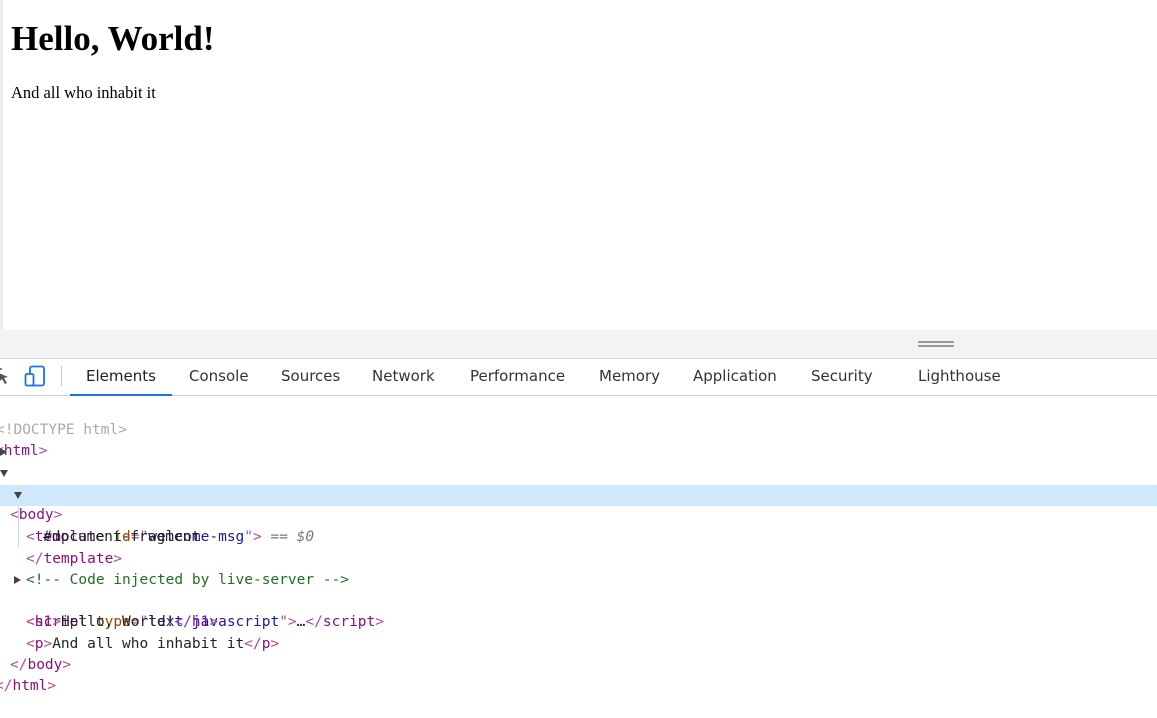 This screenshot has height=718, width=1157. I want to click on dom-node-comment: <!-- Code injected by live-server -->, so click(578, 568).